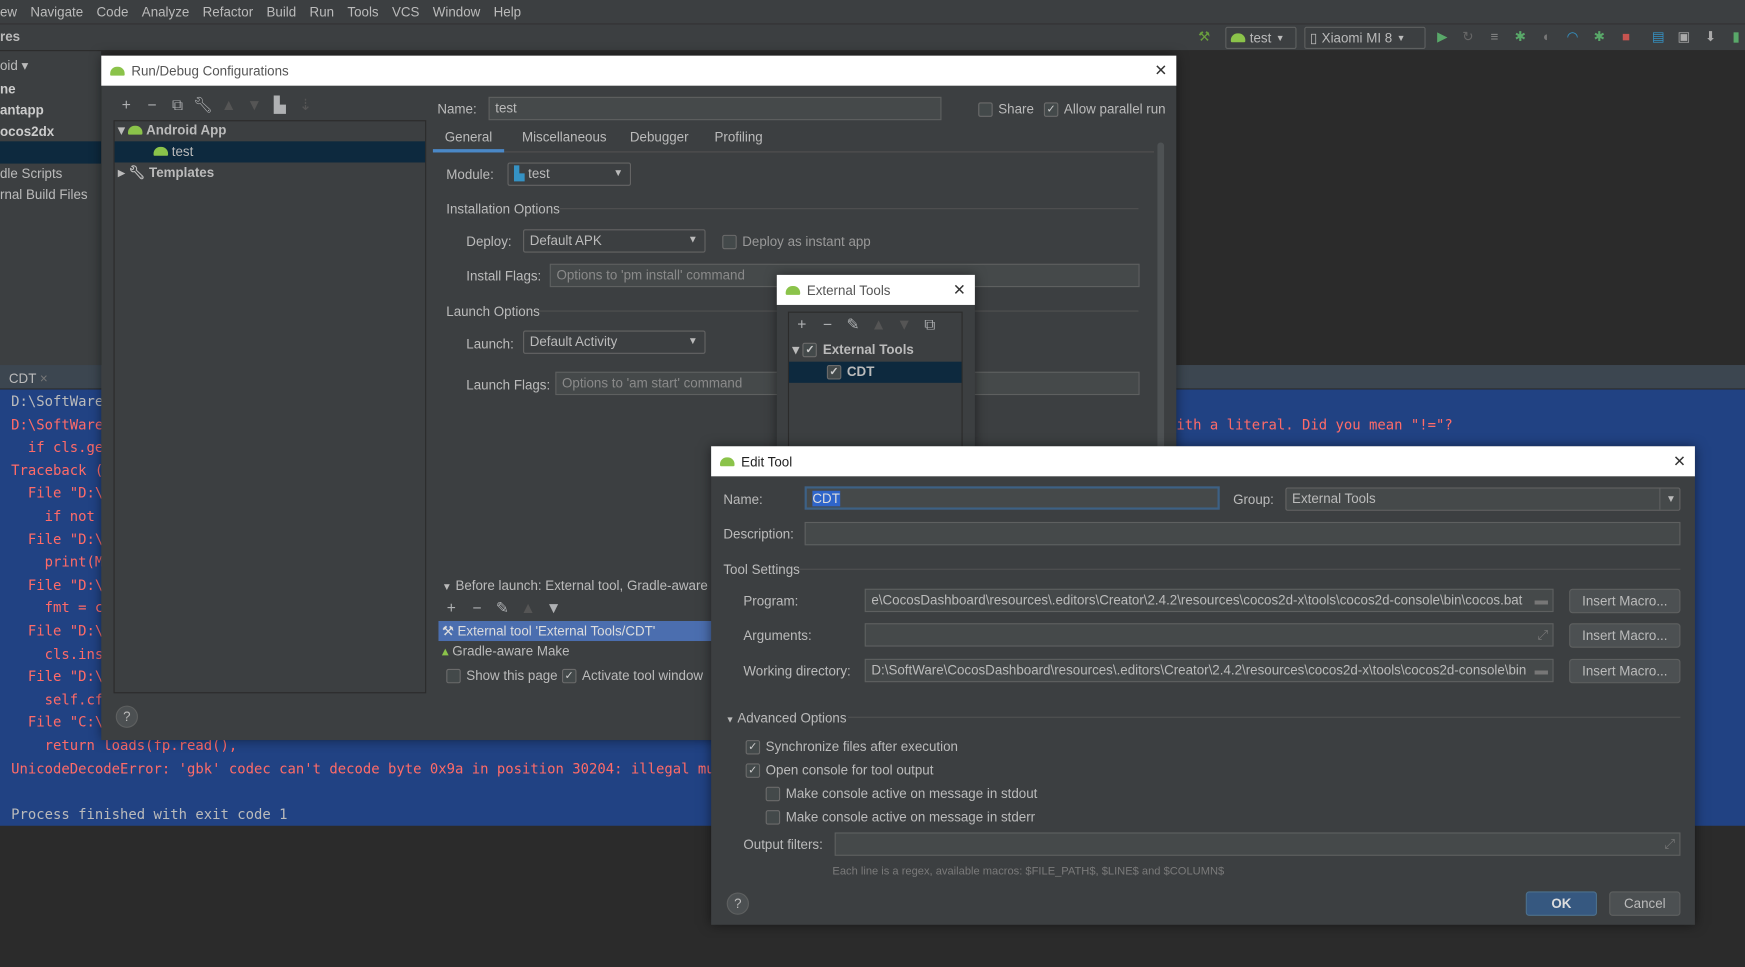 The width and height of the screenshot is (1745, 967). What do you see at coordinates (306, 105) in the screenshot?
I see `sort-icon: ⇣` at bounding box center [306, 105].